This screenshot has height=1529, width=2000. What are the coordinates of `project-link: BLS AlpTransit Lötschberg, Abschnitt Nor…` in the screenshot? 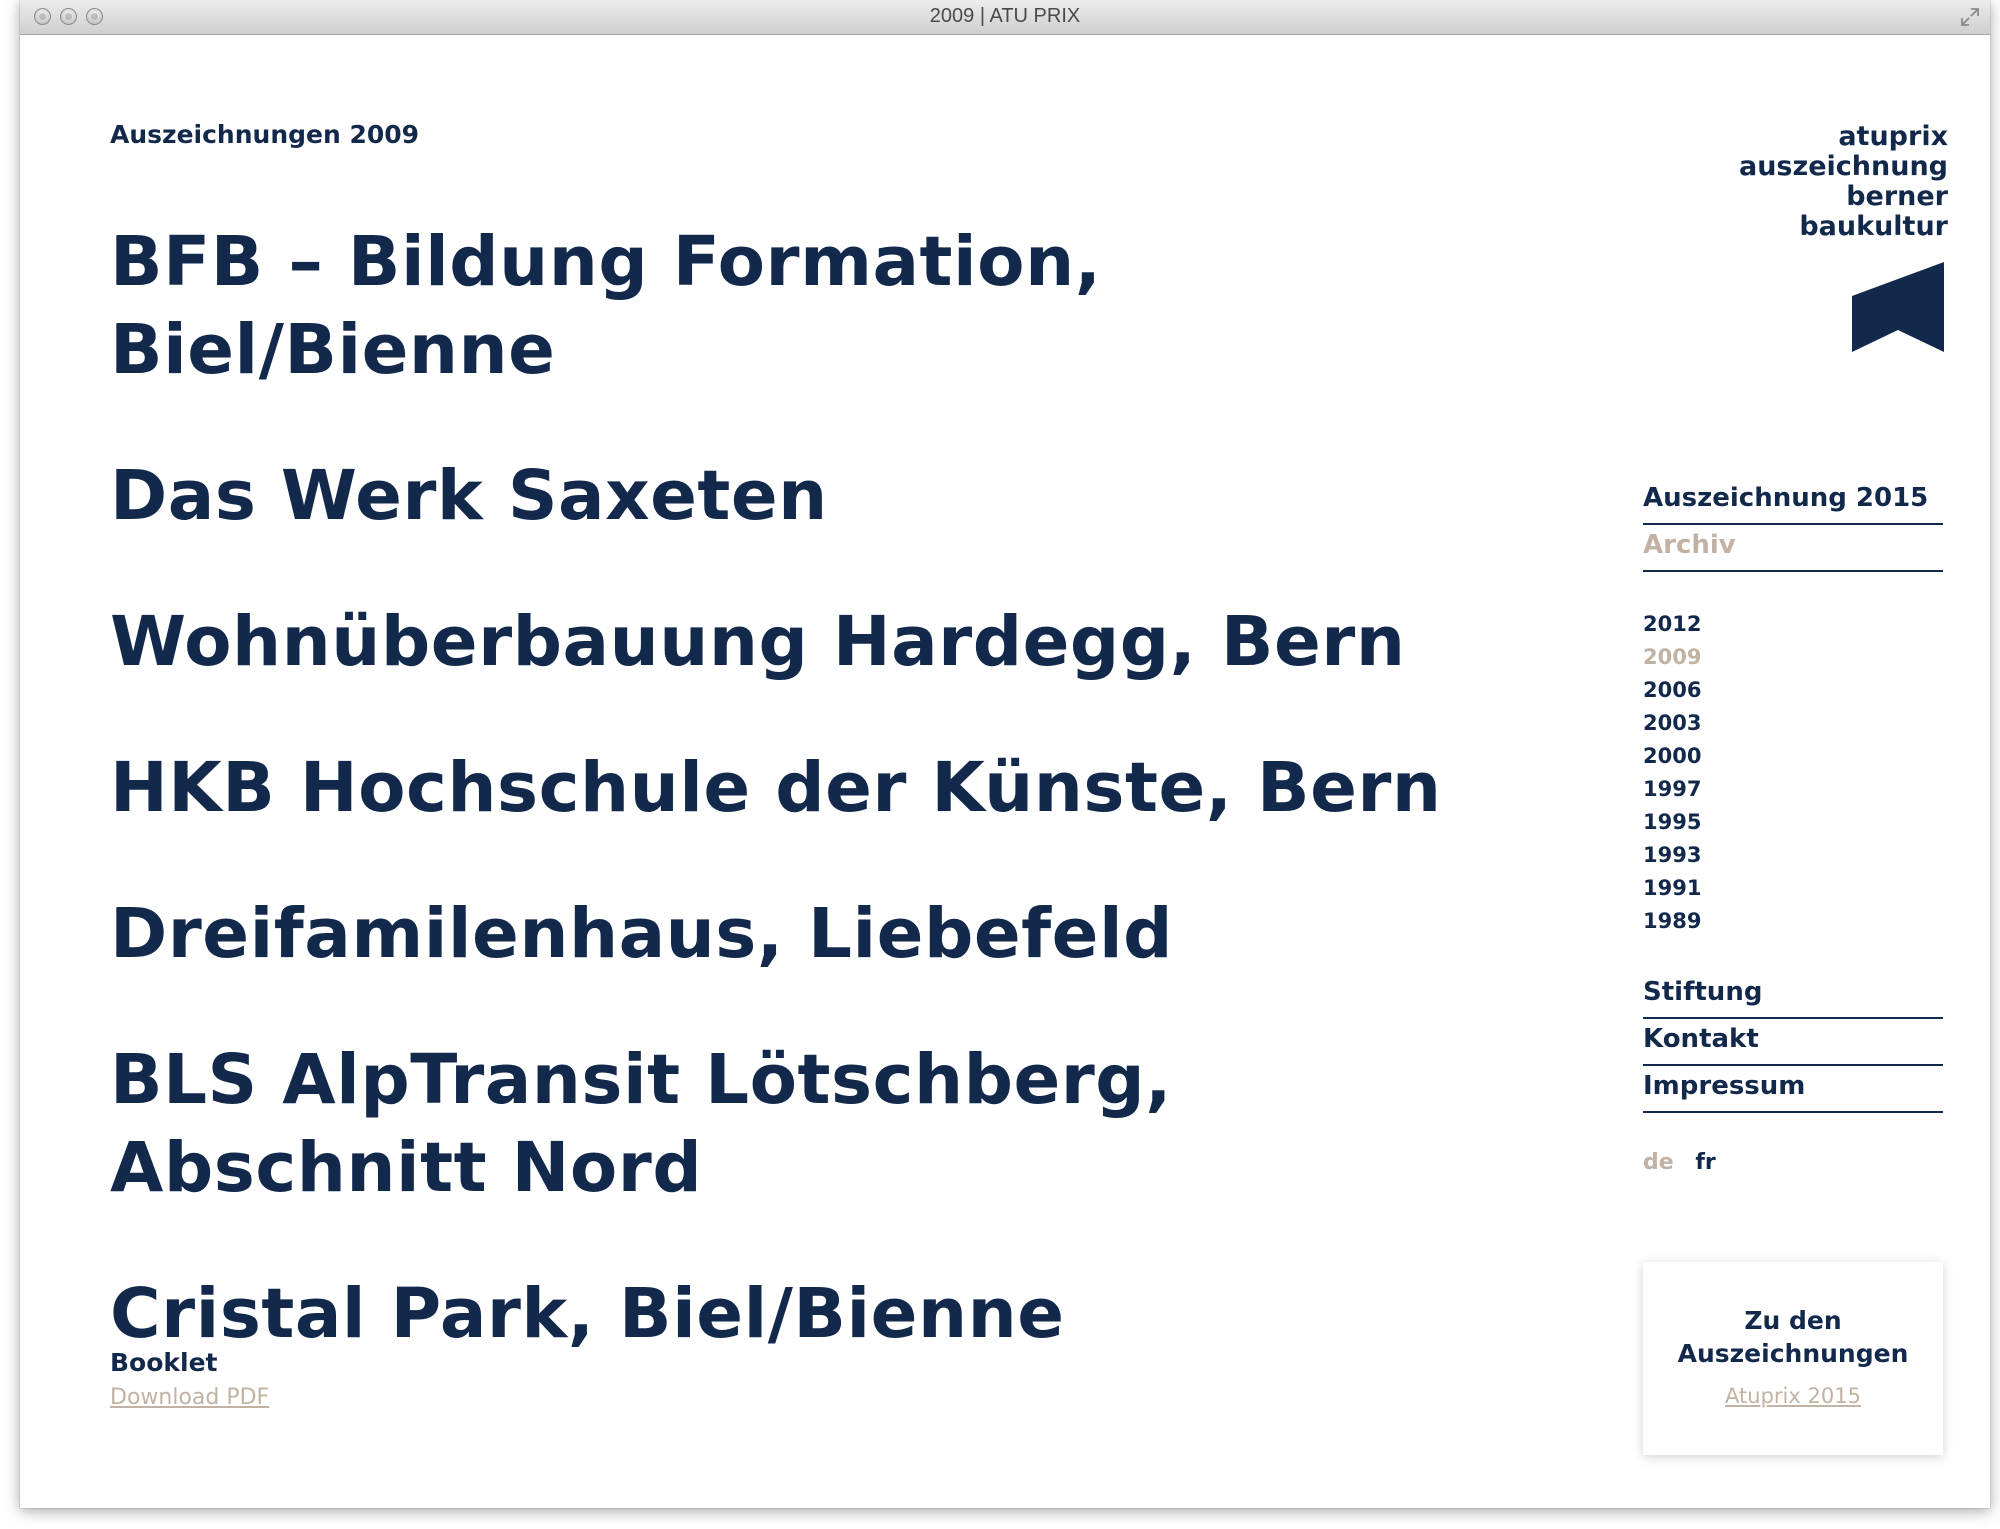 It's located at (820, 1124).